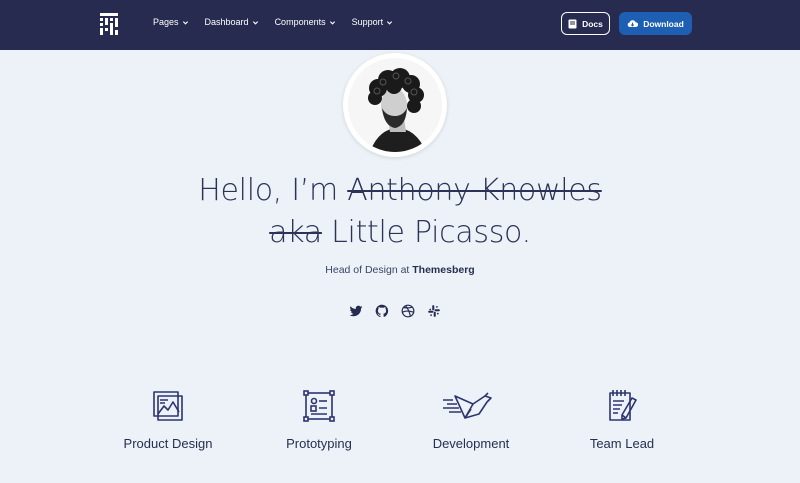  What do you see at coordinates (295, 232) in the screenshot?
I see `struck-aka-text: aka` at bounding box center [295, 232].